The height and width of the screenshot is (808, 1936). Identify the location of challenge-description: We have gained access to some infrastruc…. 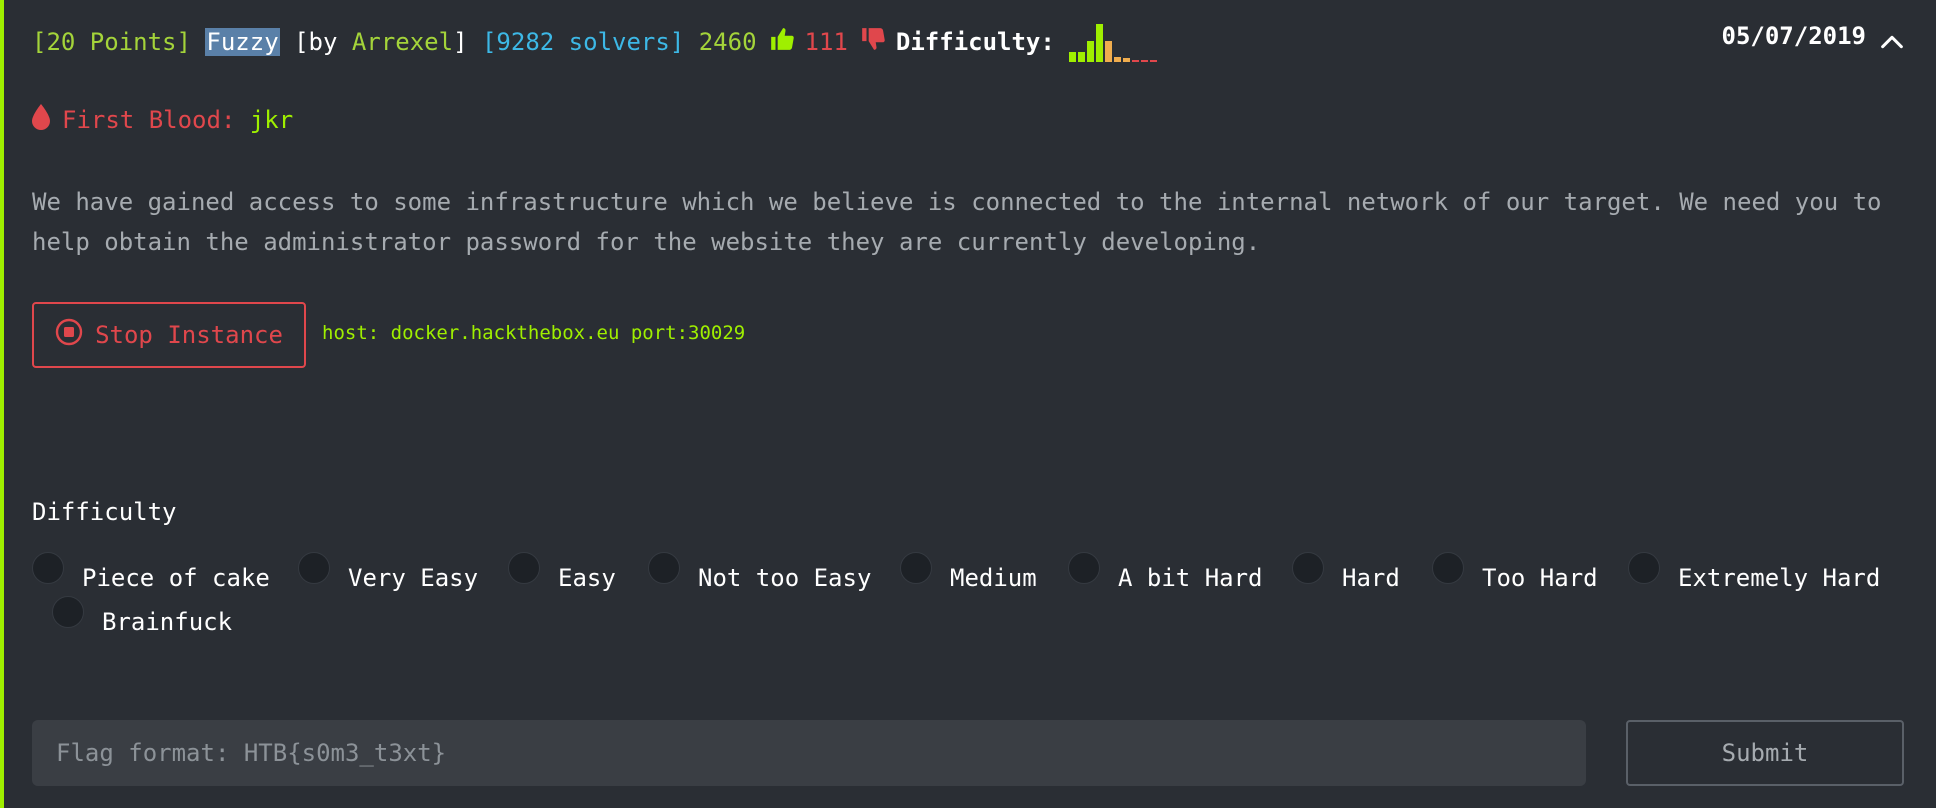
(957, 222).